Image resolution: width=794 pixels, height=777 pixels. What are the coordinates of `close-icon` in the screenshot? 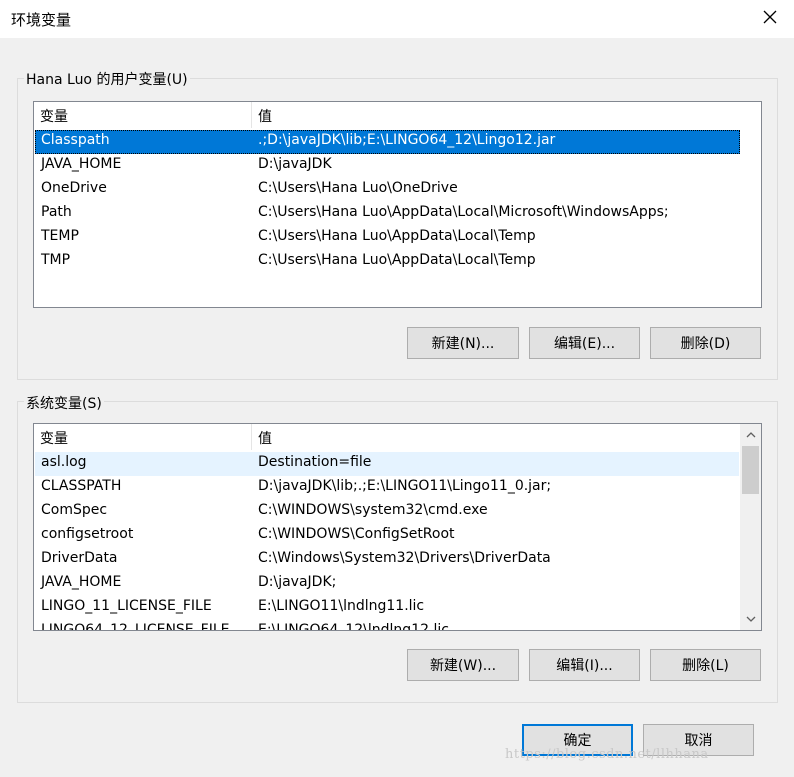 It's located at (770, 17).